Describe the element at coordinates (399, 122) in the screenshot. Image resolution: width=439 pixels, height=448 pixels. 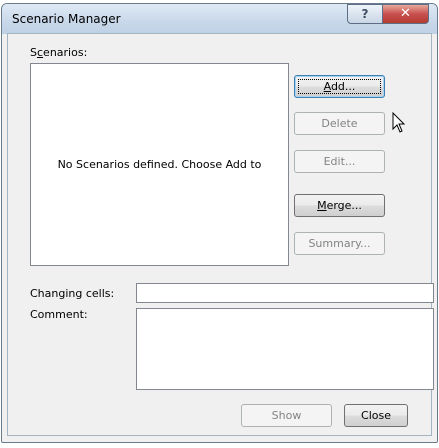
I see `mouse-pointer-icon` at that location.